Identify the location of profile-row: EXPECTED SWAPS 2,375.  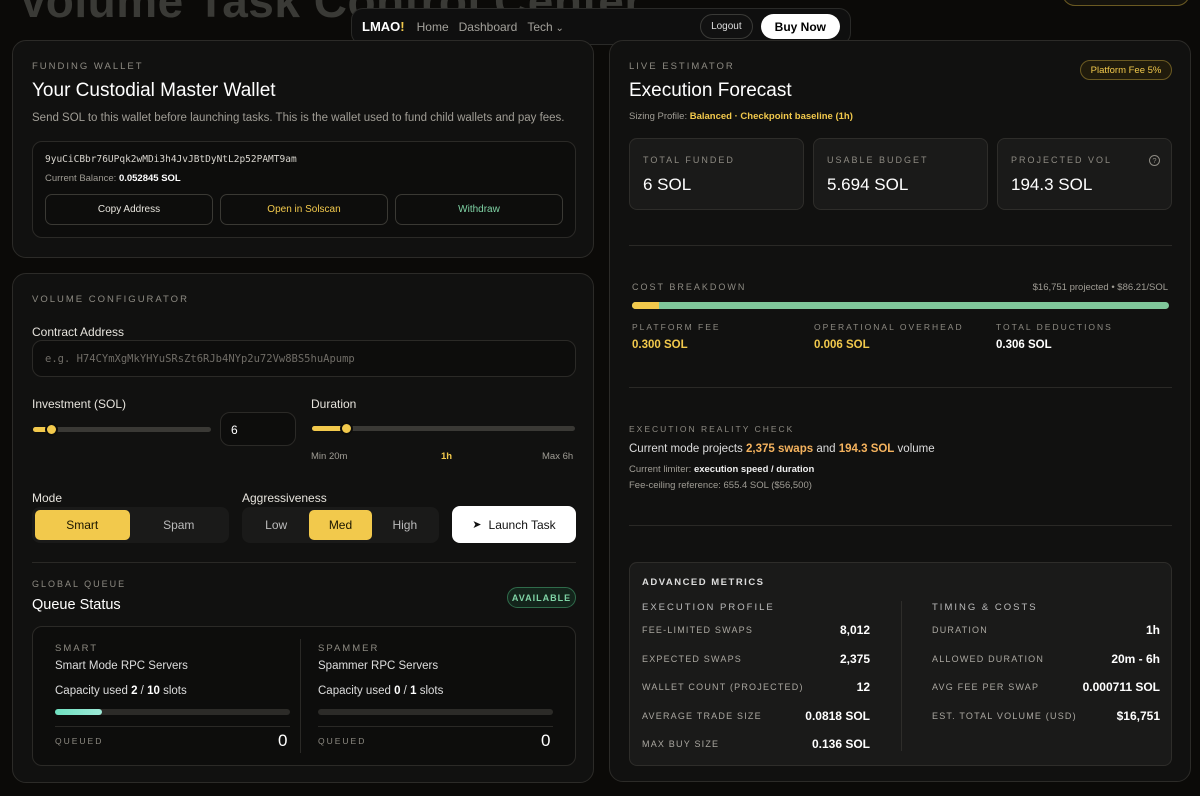
(756, 659).